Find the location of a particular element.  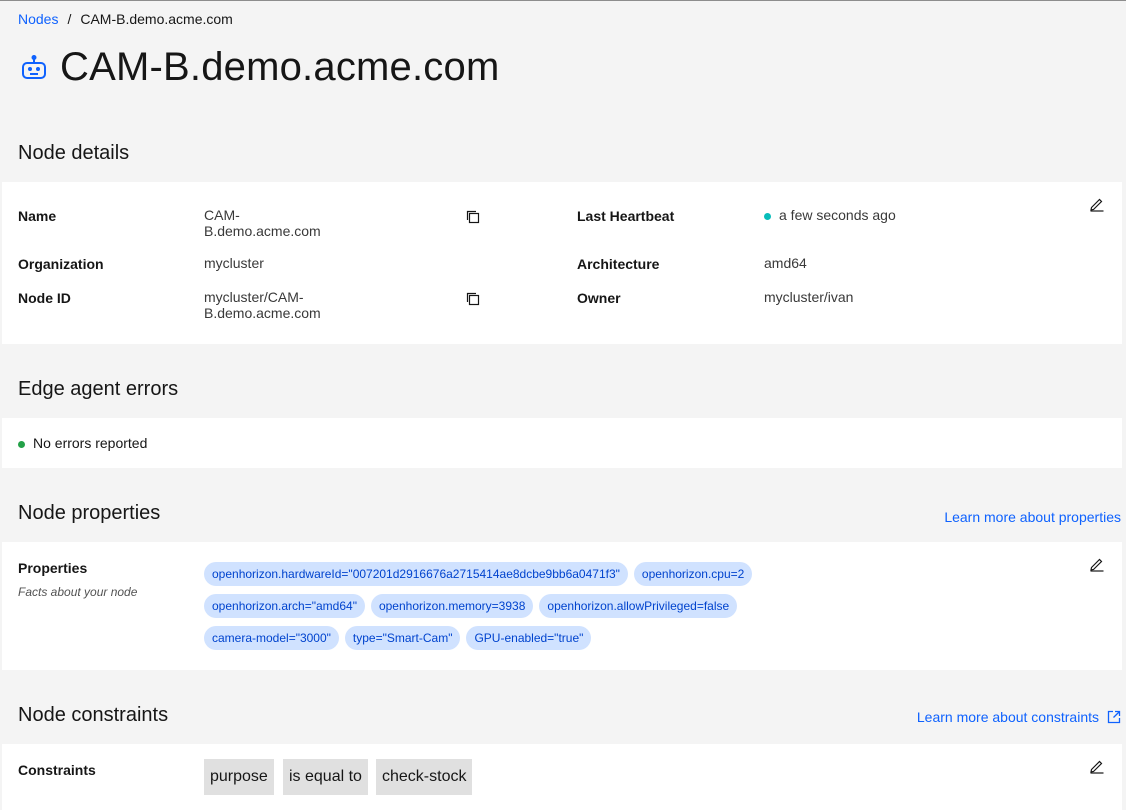

node-id-value-line1: mycluster/CAM- is located at coordinates (254, 297).